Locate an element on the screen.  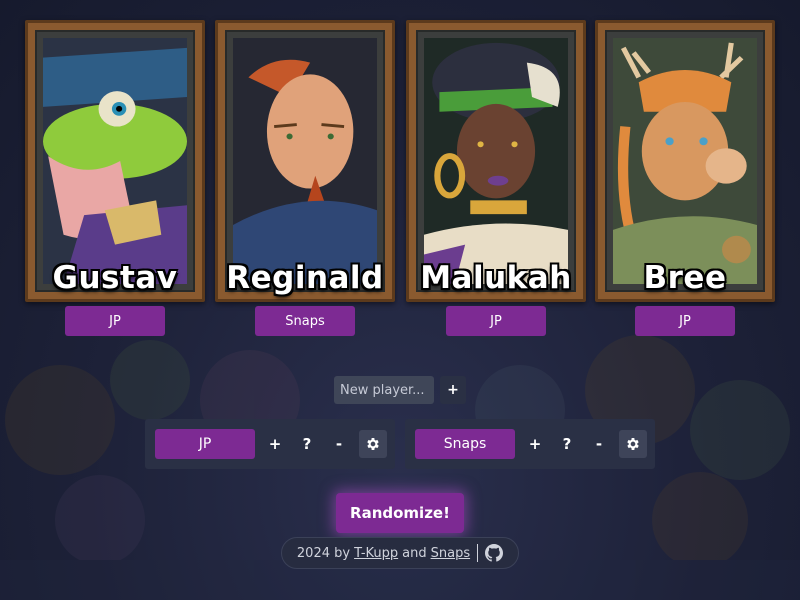
frog-wizard-portrait-icon is located at coordinates (115, 161).